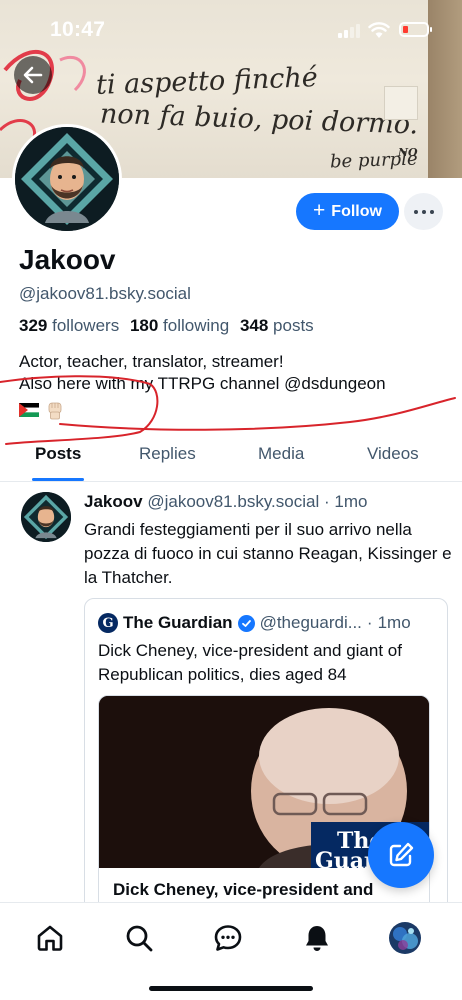 The width and height of the screenshot is (462, 1000). I want to click on profile-stats: 329 followers 180 following 348 posts, so click(169, 326).